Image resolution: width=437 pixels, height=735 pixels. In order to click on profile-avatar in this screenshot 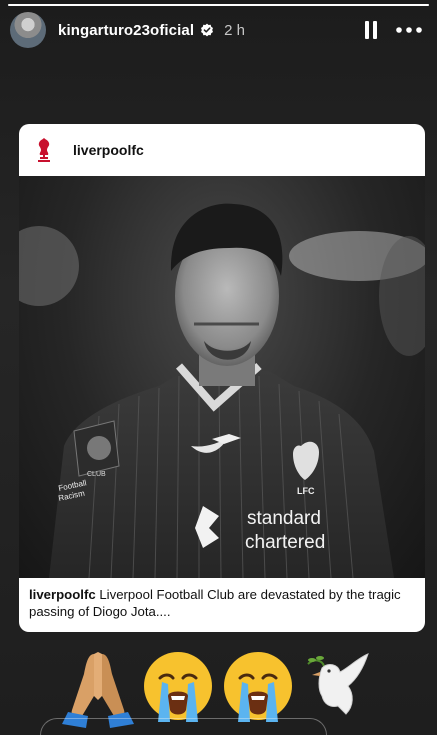, I will do `click(28, 30)`.